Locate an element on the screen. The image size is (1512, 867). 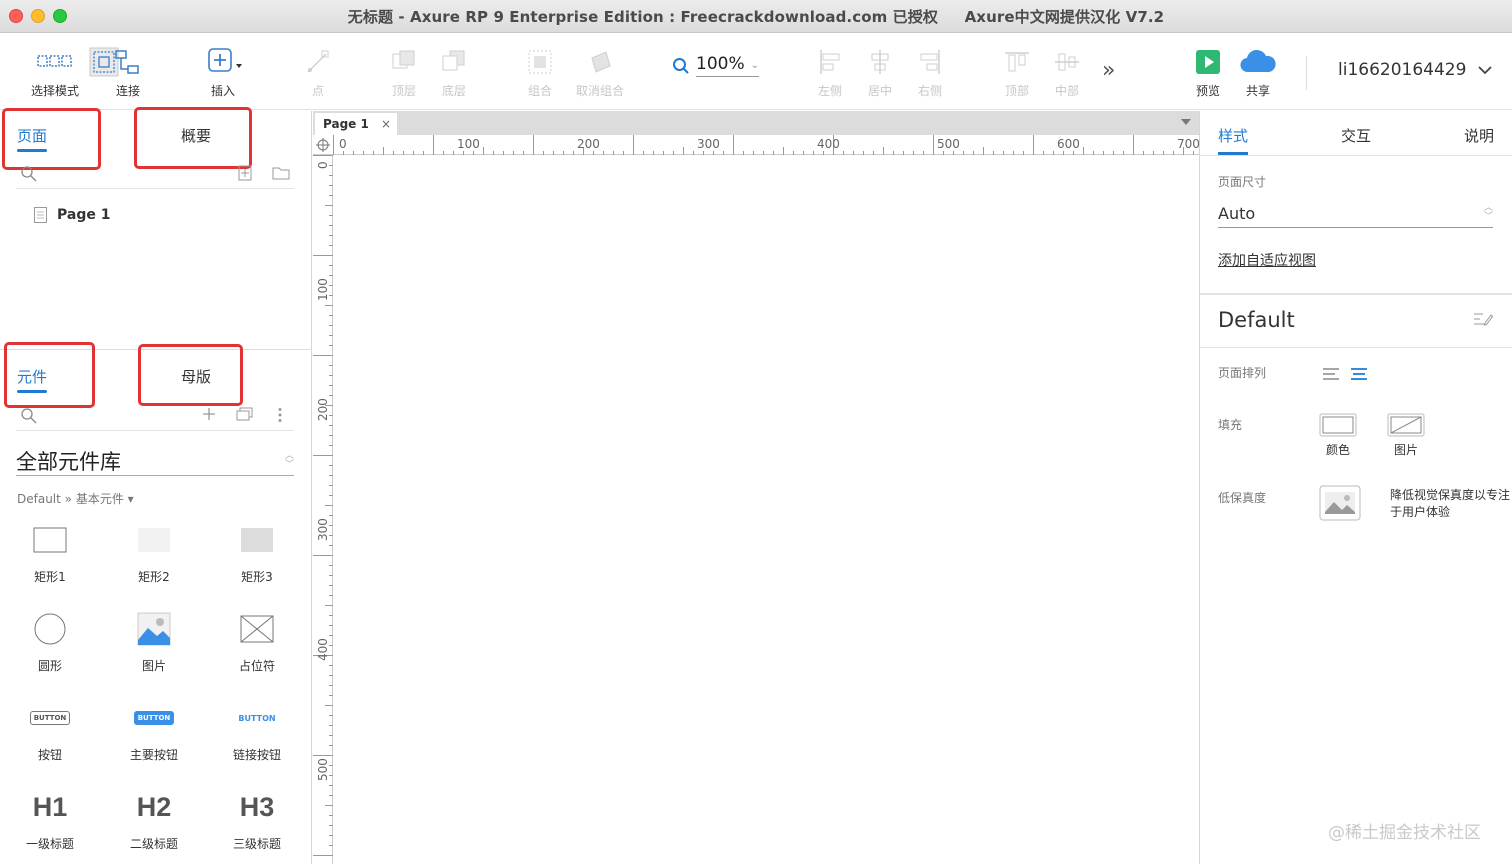
user-menu: li16620164429 is located at coordinates (1415, 70).